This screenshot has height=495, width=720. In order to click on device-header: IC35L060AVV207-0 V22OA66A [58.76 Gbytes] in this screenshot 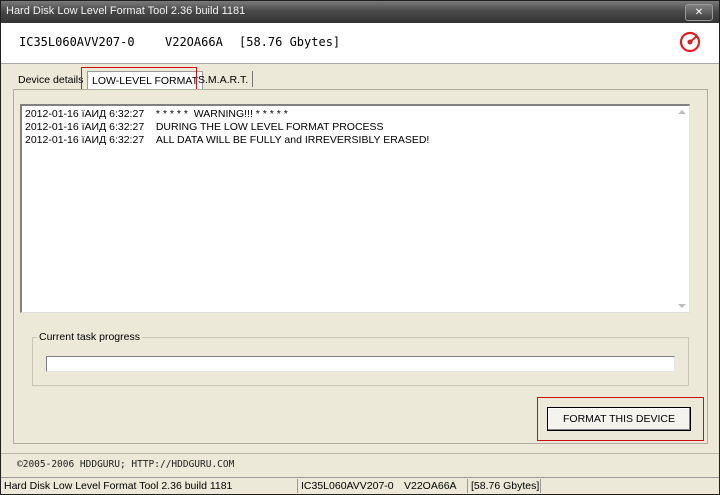, I will do `click(360, 43)`.